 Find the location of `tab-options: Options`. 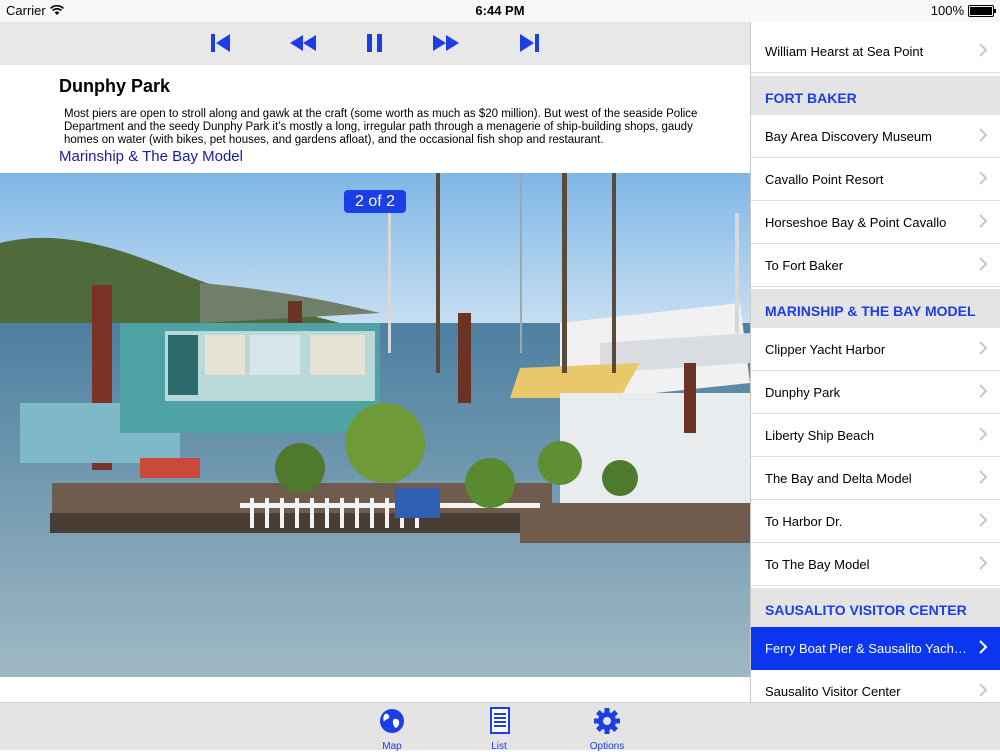

tab-options: Options is located at coordinates (607, 729).